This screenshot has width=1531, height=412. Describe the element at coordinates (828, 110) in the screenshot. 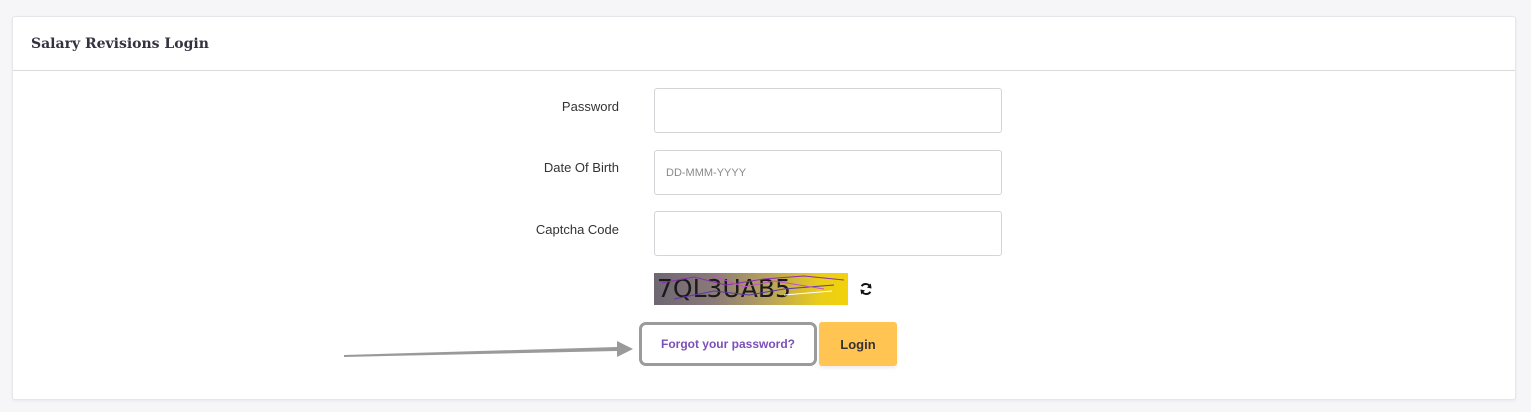

I see `password-input` at that location.